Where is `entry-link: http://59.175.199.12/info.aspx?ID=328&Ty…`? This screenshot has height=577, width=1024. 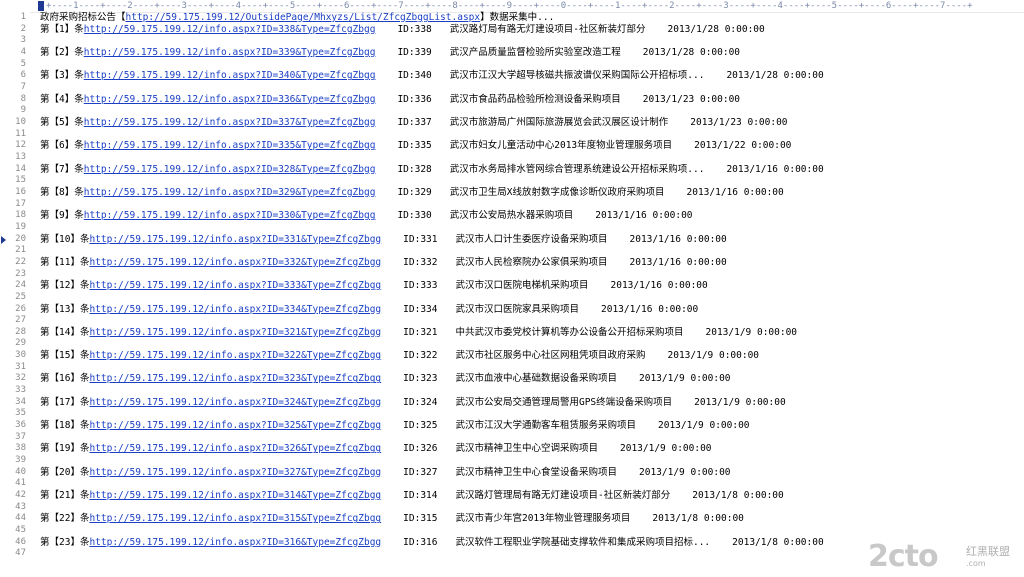 entry-link: http://59.175.199.12/info.aspx?ID=328&Ty… is located at coordinates (230, 169).